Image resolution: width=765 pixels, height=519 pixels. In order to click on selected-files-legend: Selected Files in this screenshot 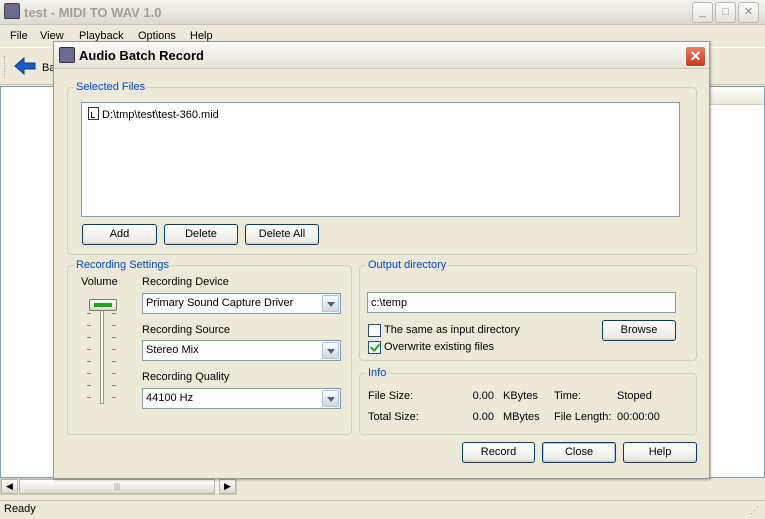, I will do `click(111, 87)`.